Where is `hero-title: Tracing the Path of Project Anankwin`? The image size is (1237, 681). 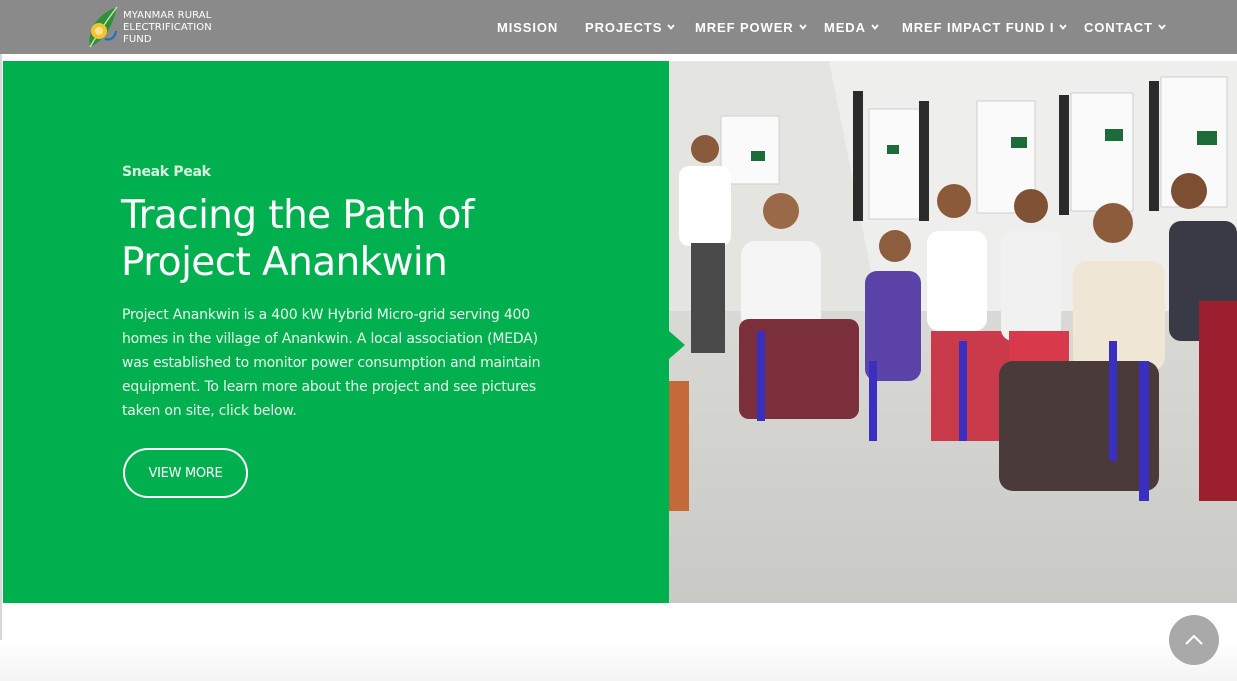 hero-title: Tracing the Path of Project Anankwin is located at coordinates (351, 239).